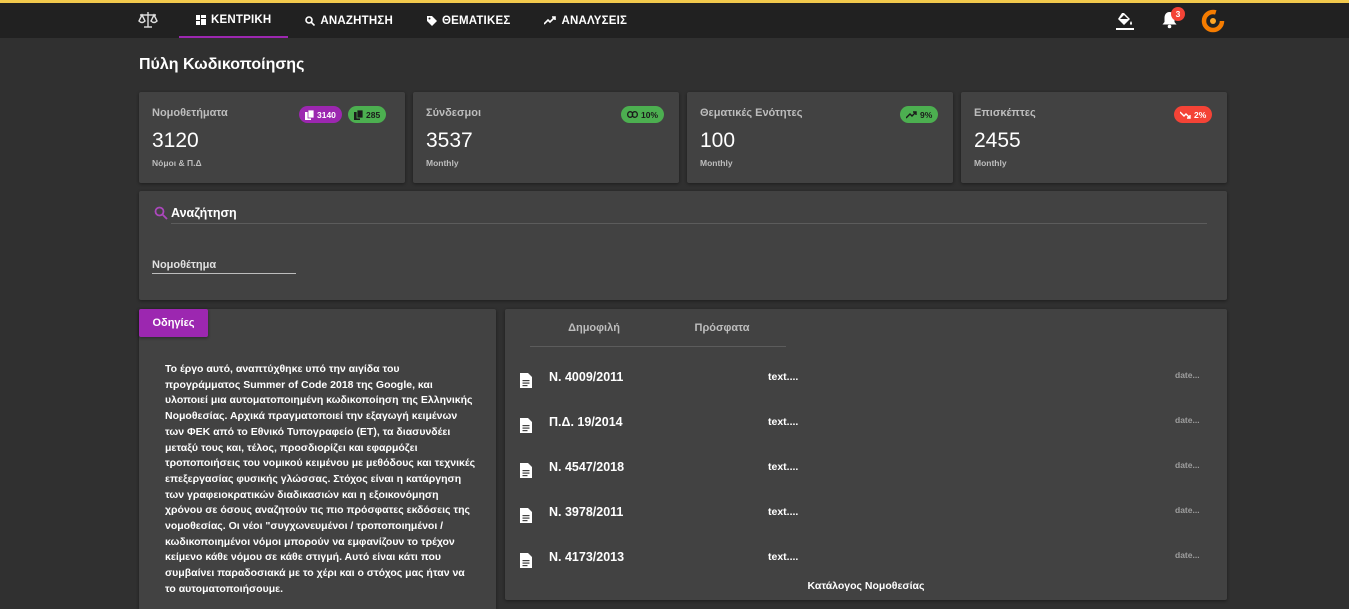 The image size is (1349, 609). Describe the element at coordinates (586, 512) in the screenshot. I see `law-title: Ν. 3978/2011` at that location.